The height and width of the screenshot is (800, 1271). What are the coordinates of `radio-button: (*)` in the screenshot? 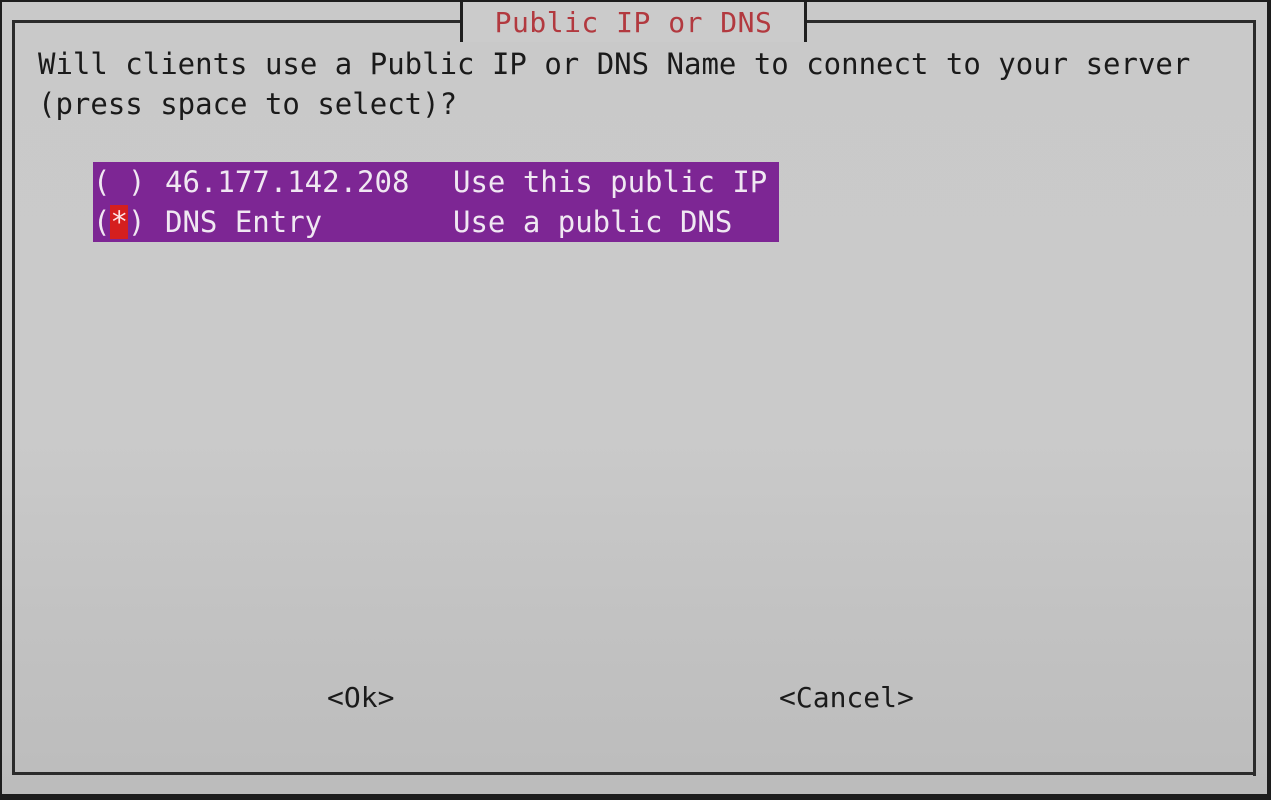 It's located at (129, 222).